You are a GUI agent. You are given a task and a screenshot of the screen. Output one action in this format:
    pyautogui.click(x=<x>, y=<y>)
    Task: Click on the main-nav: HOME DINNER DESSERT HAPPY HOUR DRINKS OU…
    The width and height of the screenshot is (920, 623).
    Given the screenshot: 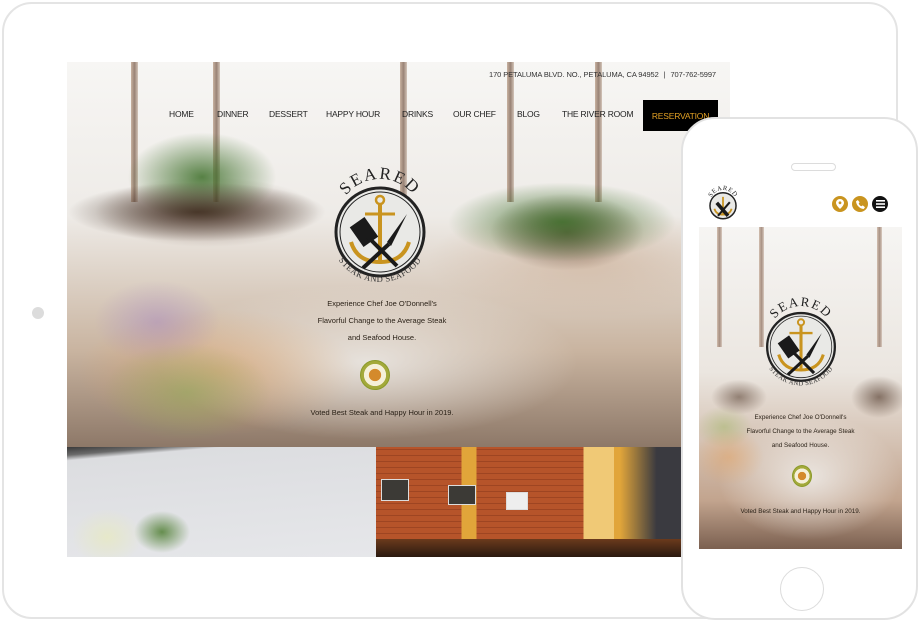 What is the action you would take?
    pyautogui.click(x=398, y=115)
    